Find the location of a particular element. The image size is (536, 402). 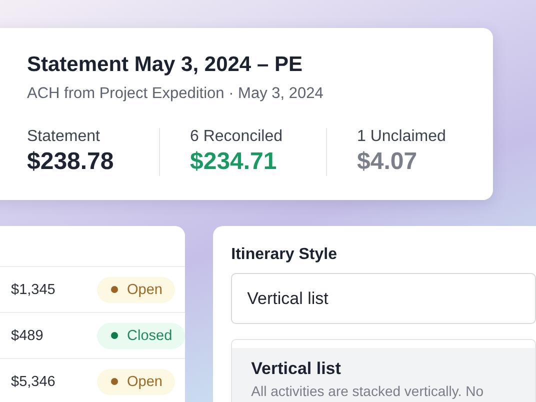

option-description: All activities are stacked vertically. No is located at coordinates (368, 391).